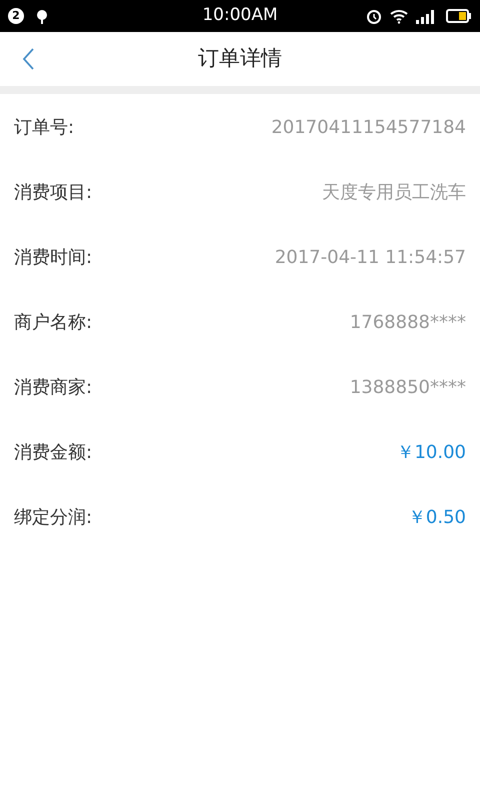  I want to click on field-value: ￥10.00, so click(431, 453).